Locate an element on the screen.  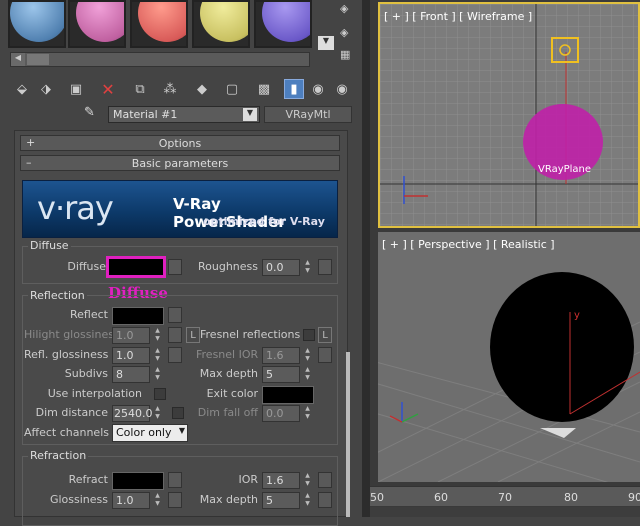
assign-to-selection-icon: ▣ is located at coordinates (76, 89).